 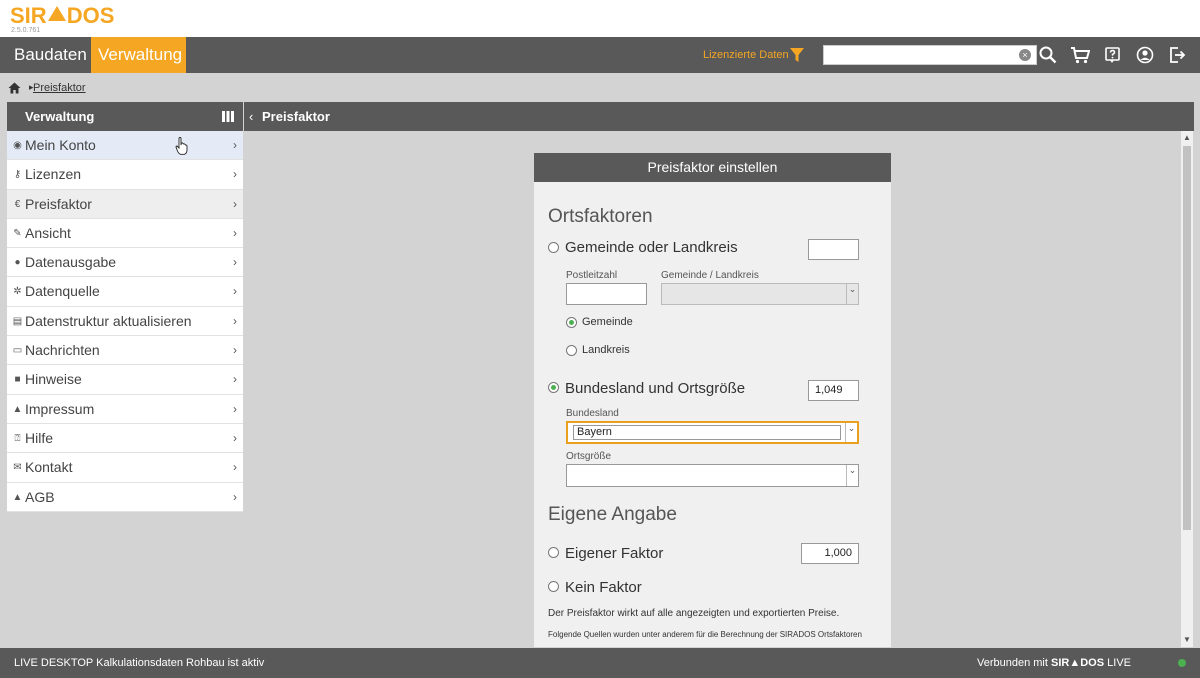 I want to click on sidebar-item-preisfaktor: € Preisfaktor ›, so click(x=125, y=204).